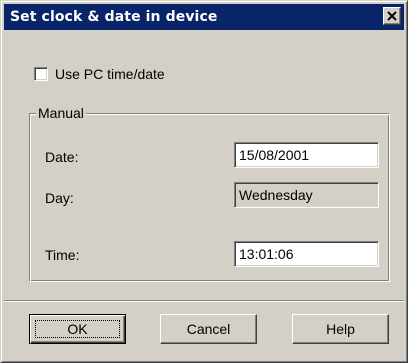  Describe the element at coordinates (306, 155) in the screenshot. I see `date-input` at that location.